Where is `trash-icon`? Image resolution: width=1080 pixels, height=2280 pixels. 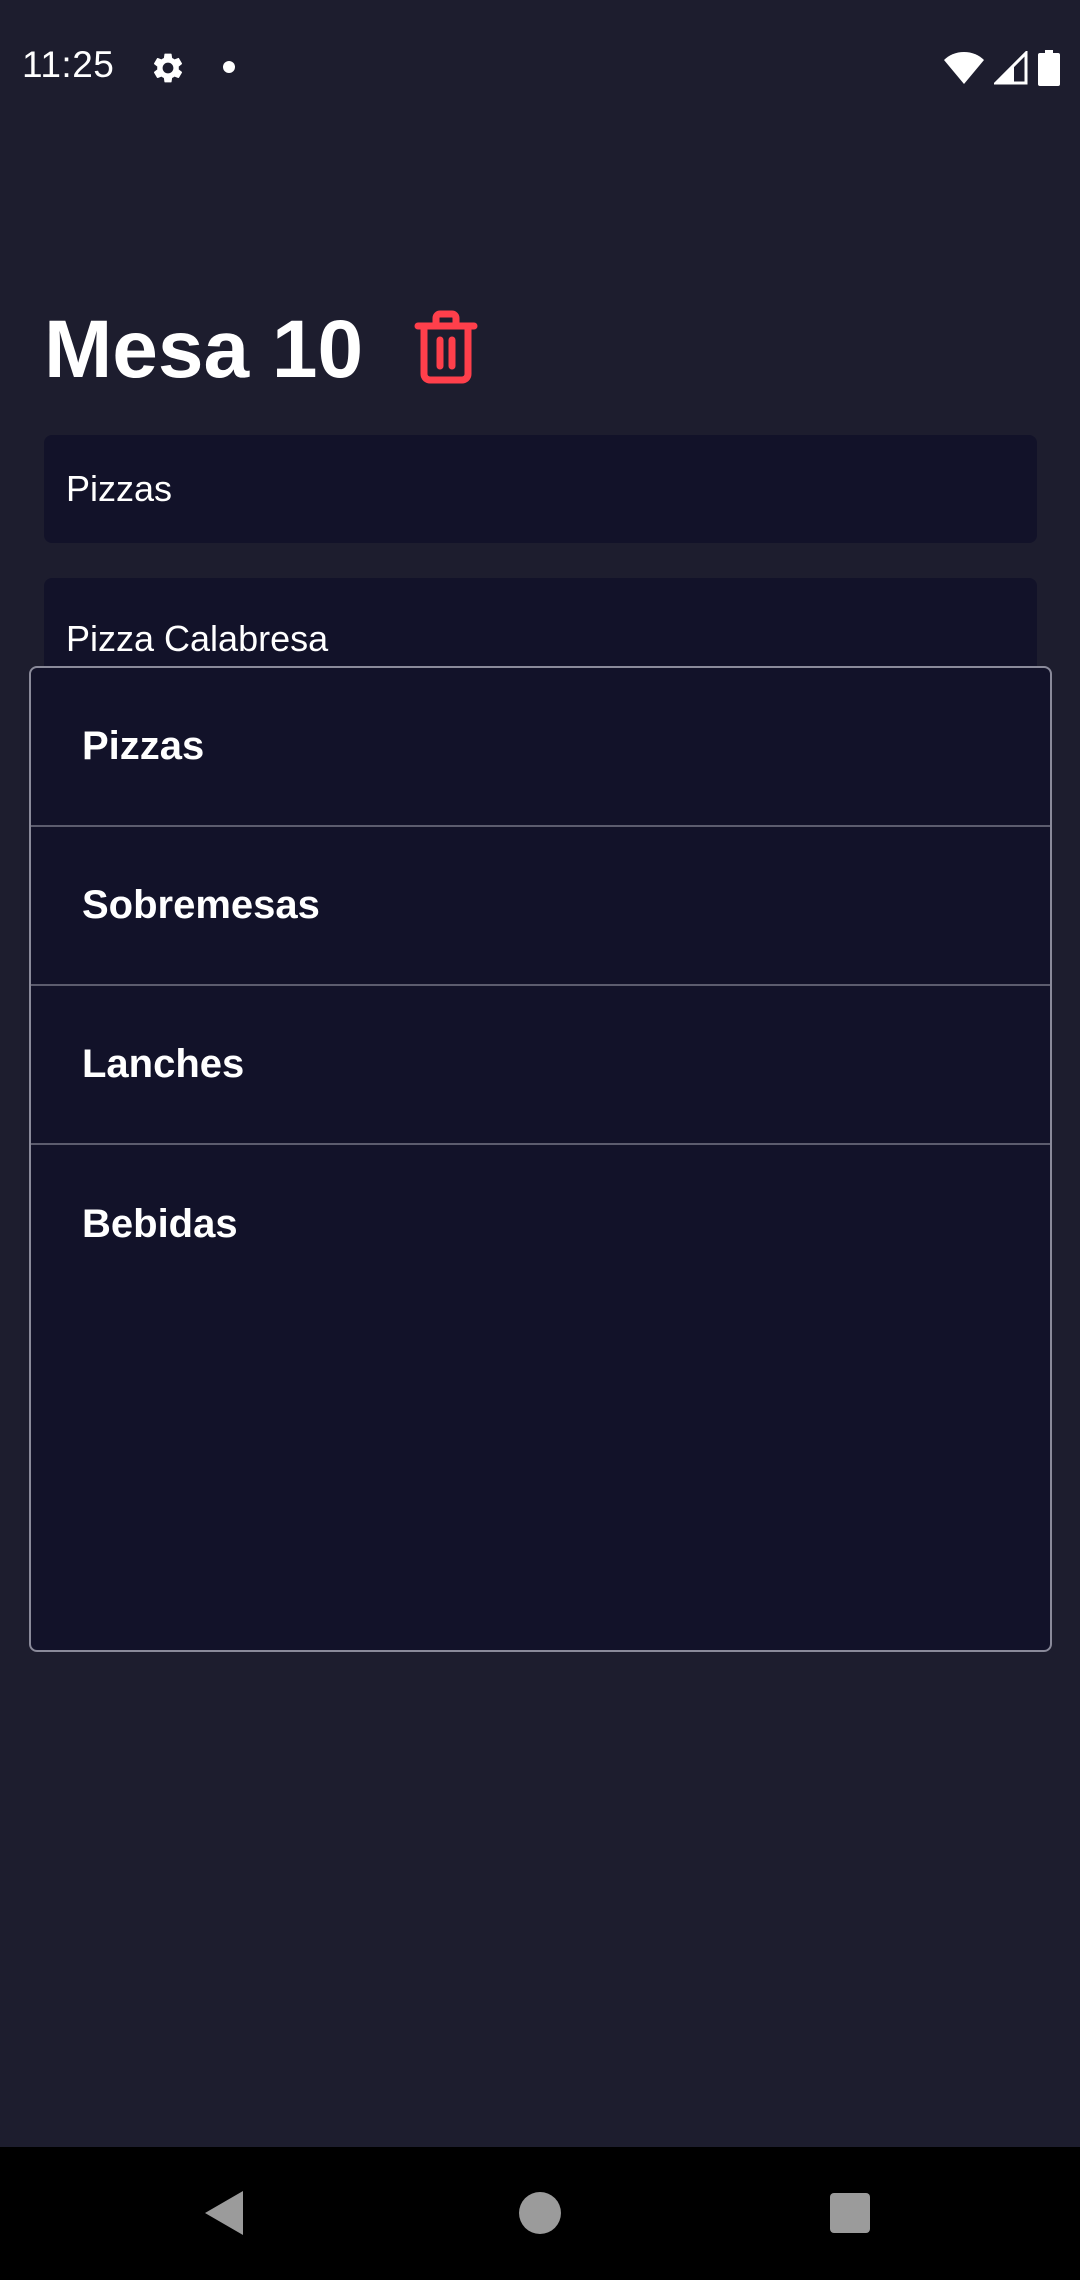
trash-icon is located at coordinates (446, 349).